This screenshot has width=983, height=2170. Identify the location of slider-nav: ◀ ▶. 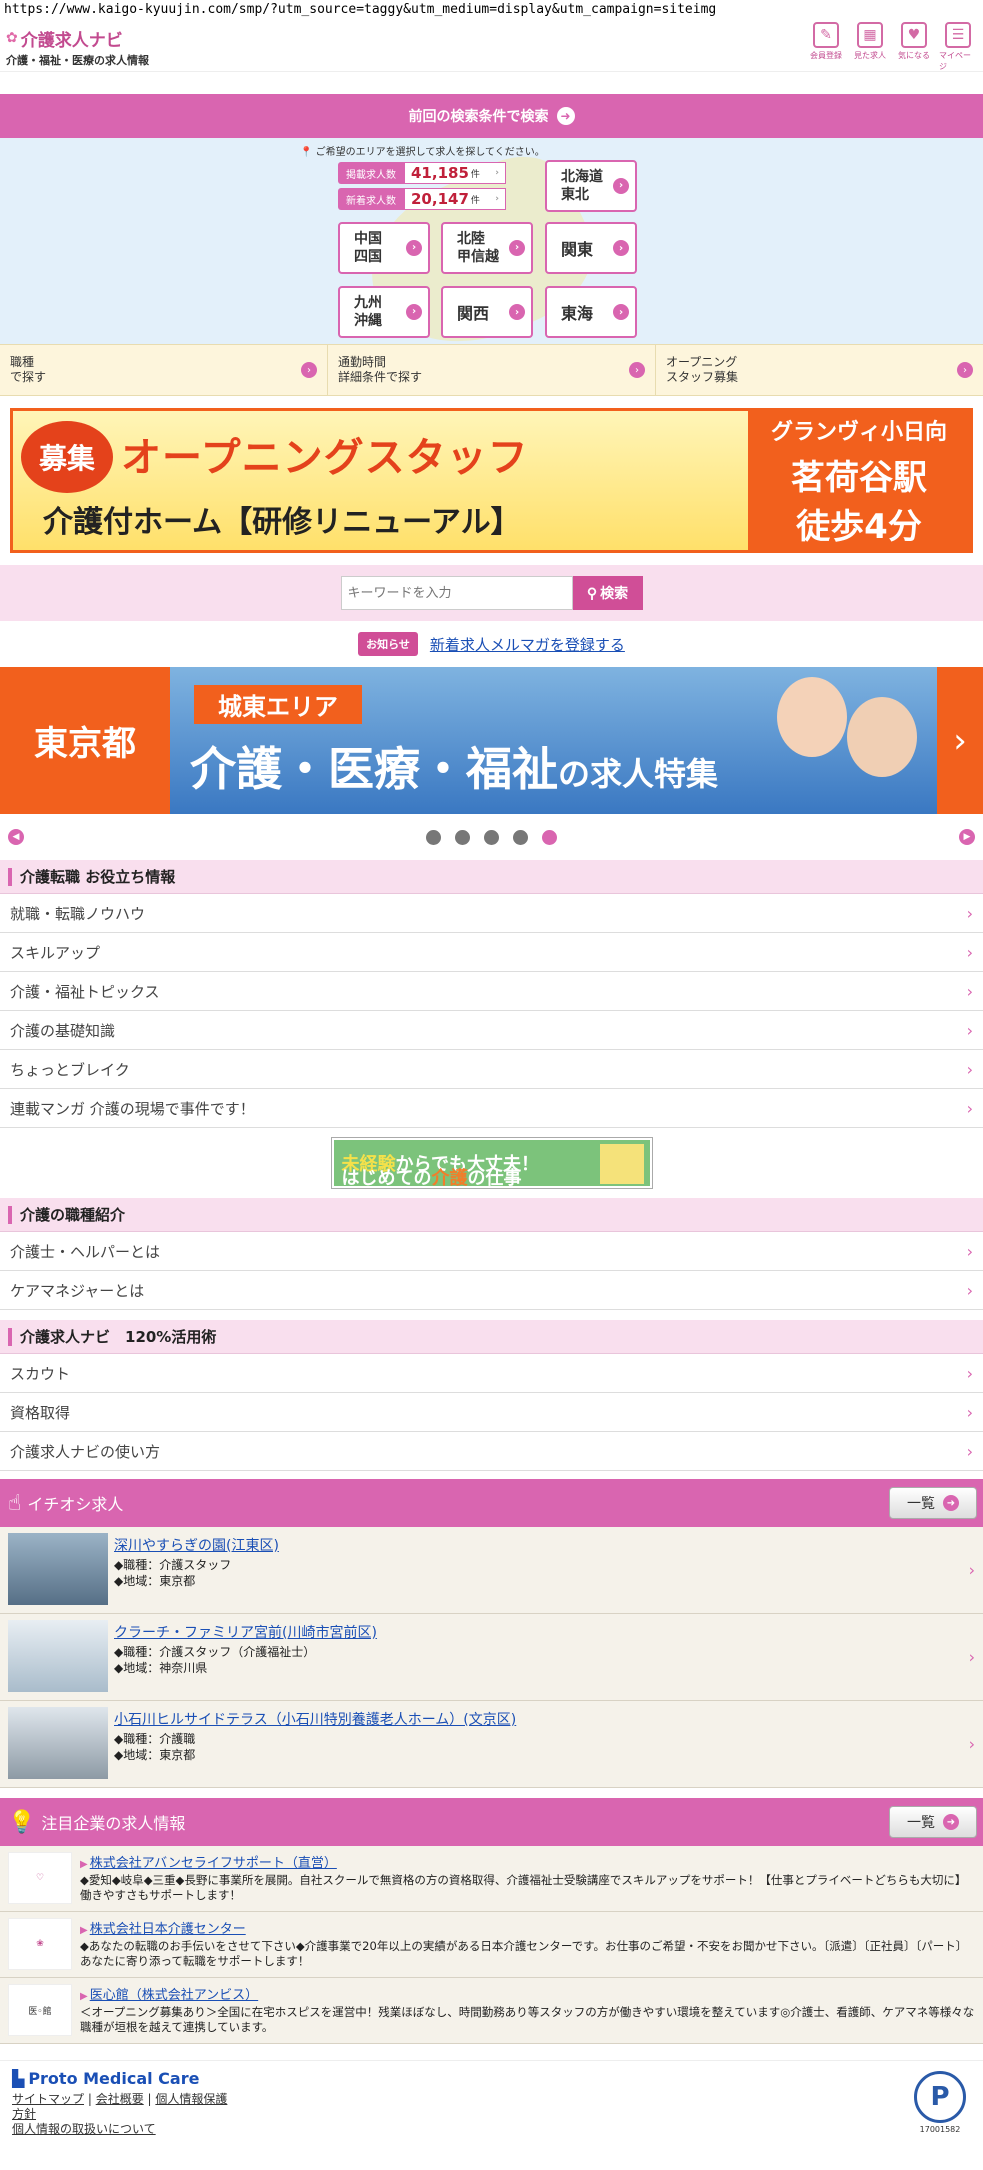
(491, 837).